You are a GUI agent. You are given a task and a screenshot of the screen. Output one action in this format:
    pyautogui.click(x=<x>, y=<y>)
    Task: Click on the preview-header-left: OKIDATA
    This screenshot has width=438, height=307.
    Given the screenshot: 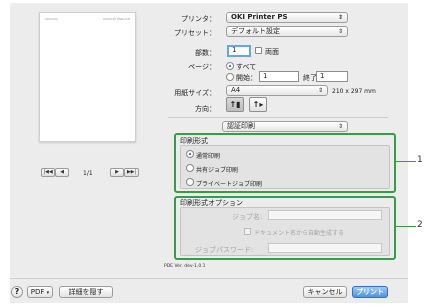 What is the action you would take?
    pyautogui.click(x=51, y=19)
    